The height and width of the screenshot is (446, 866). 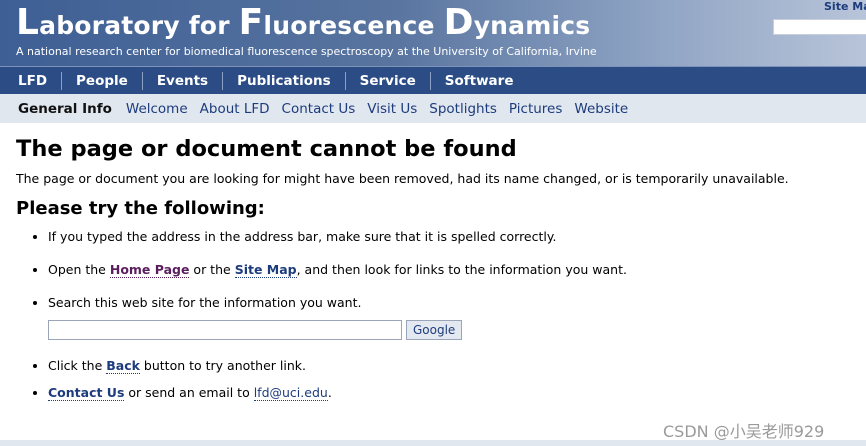 What do you see at coordinates (86, 393) in the screenshot?
I see `contact-us-link: Contact Us` at bounding box center [86, 393].